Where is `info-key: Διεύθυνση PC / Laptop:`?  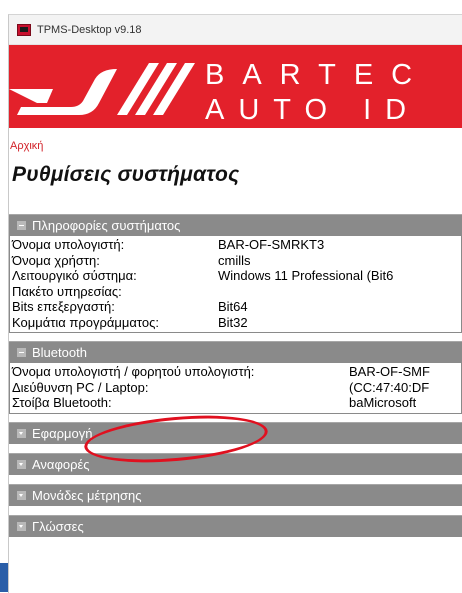
info-key: Διεύθυνση PC / Laptop: is located at coordinates (80, 387).